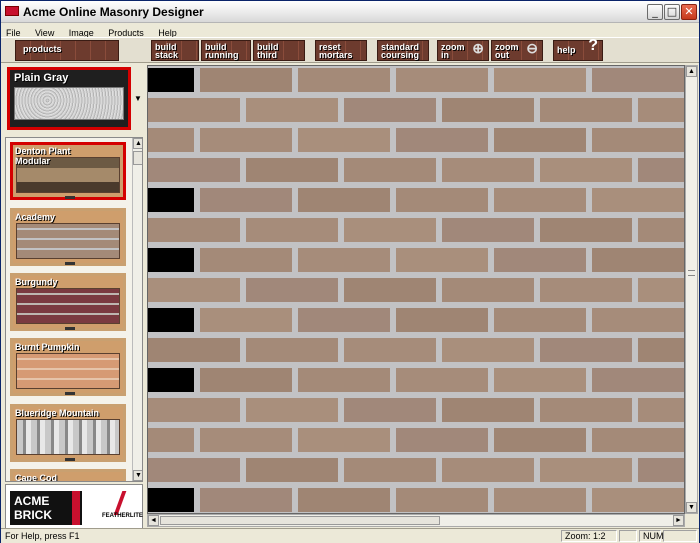 This screenshot has height=543, width=700. I want to click on status-bar: For Help, press F1 Zoom: 1:2 NUM, so click(350, 535).